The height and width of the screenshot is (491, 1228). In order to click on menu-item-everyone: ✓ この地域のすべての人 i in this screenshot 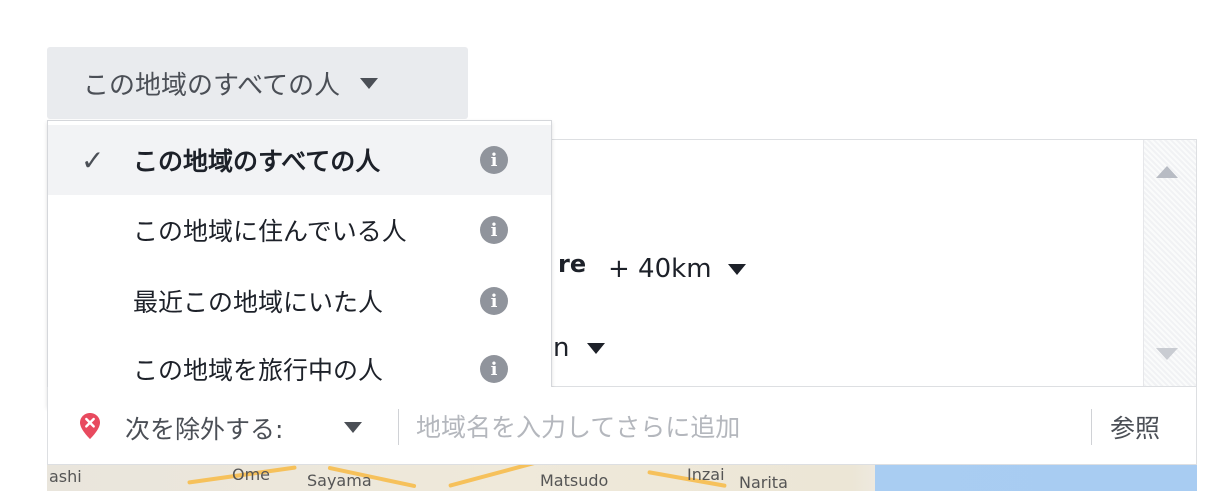, I will do `click(299, 160)`.